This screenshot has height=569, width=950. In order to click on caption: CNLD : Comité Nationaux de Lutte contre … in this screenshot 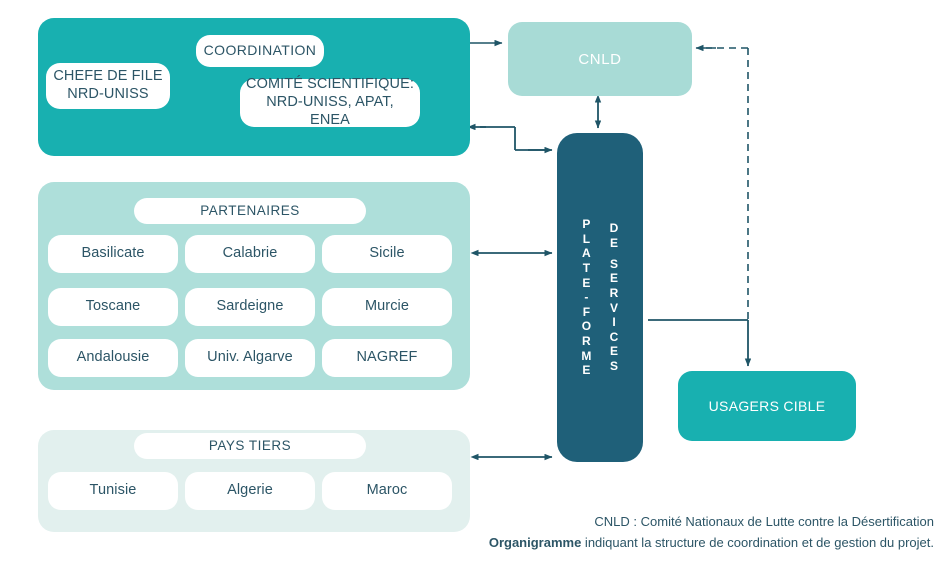, I will do `click(687, 533)`.